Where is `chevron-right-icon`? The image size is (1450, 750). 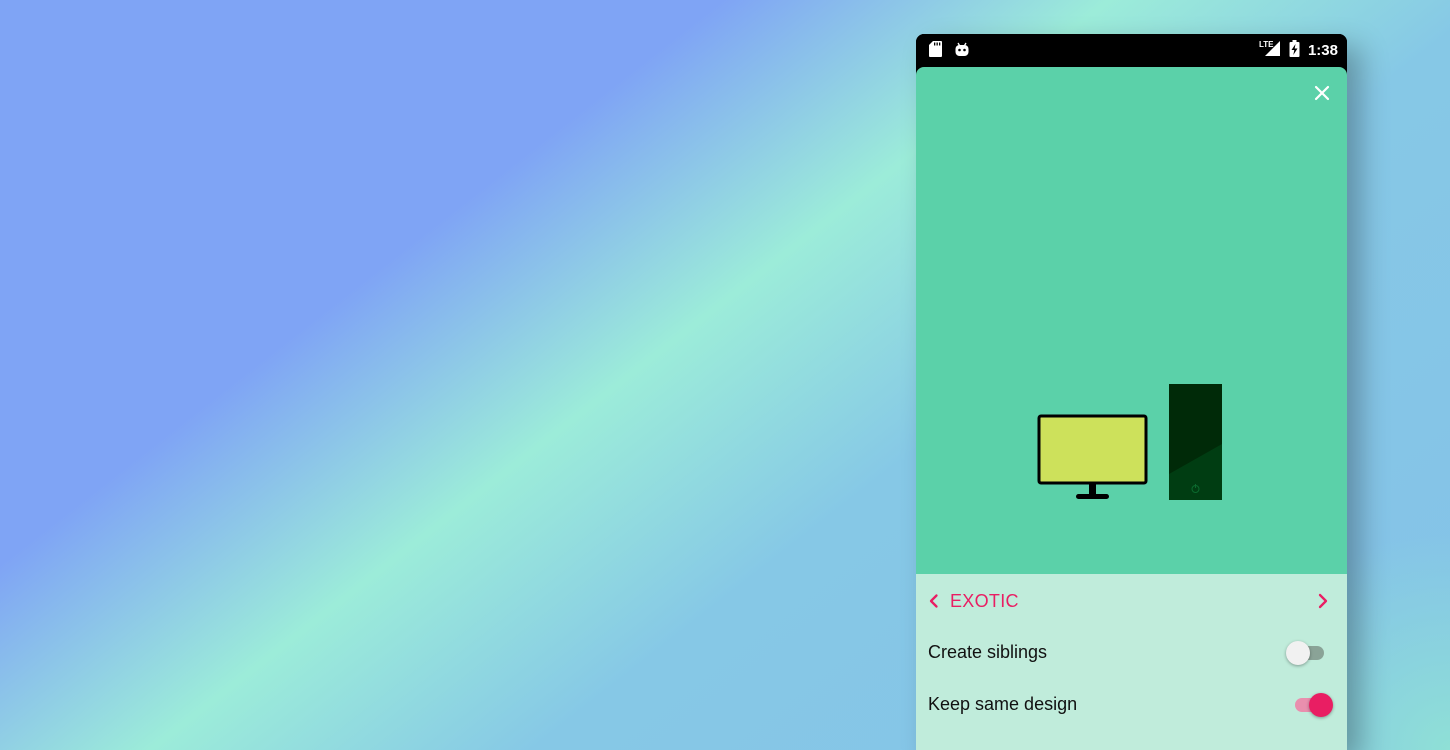
chevron-right-icon is located at coordinates (1323, 601).